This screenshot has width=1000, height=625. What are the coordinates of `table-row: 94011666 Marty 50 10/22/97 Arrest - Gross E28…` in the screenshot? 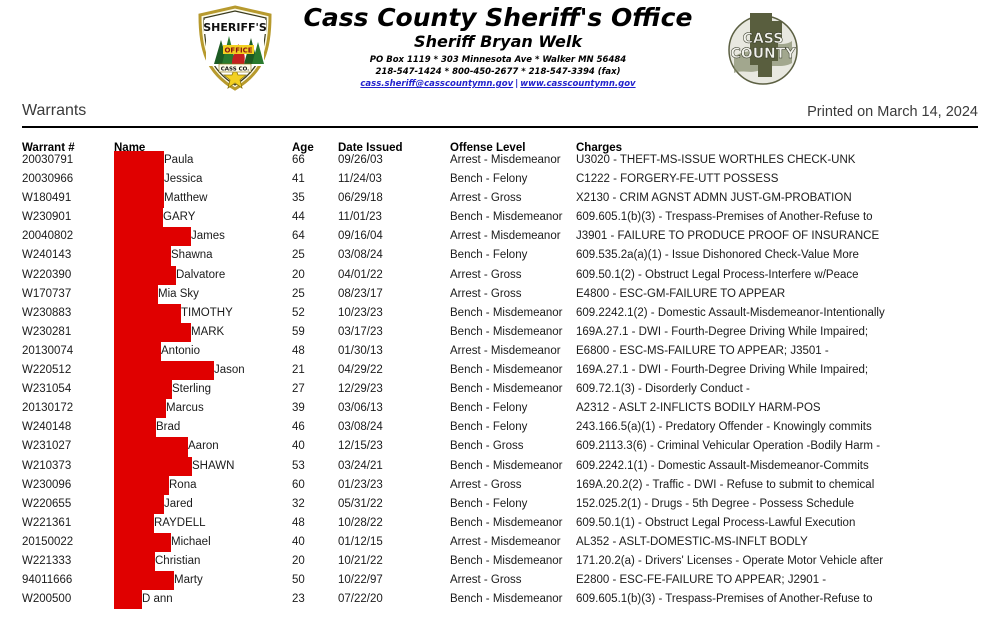 It's located at (500, 582).